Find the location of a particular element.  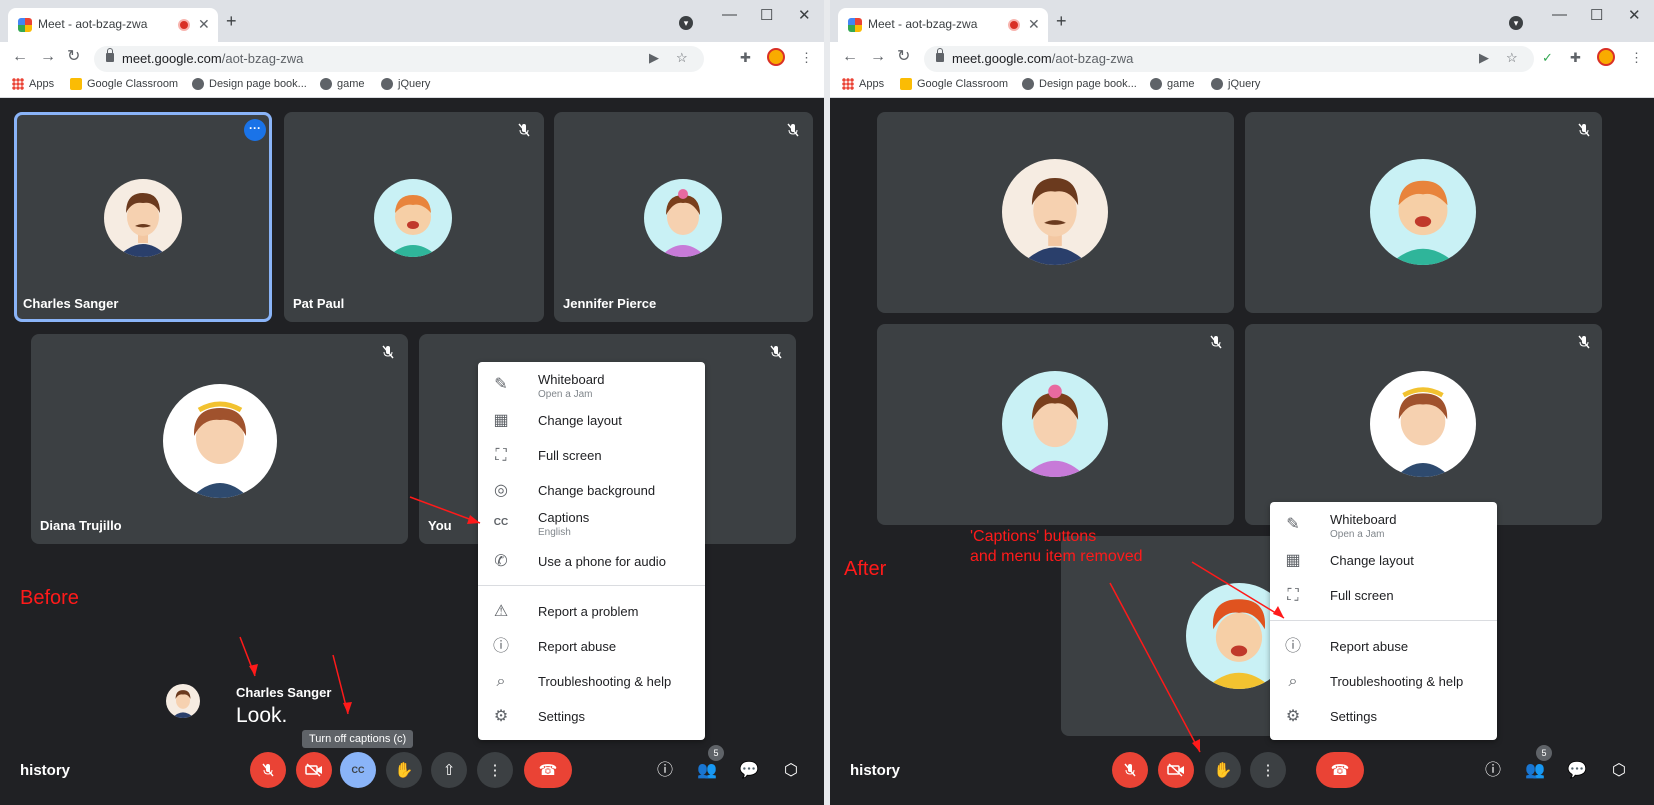

participant-tile: Pat Paul is located at coordinates (414, 217).